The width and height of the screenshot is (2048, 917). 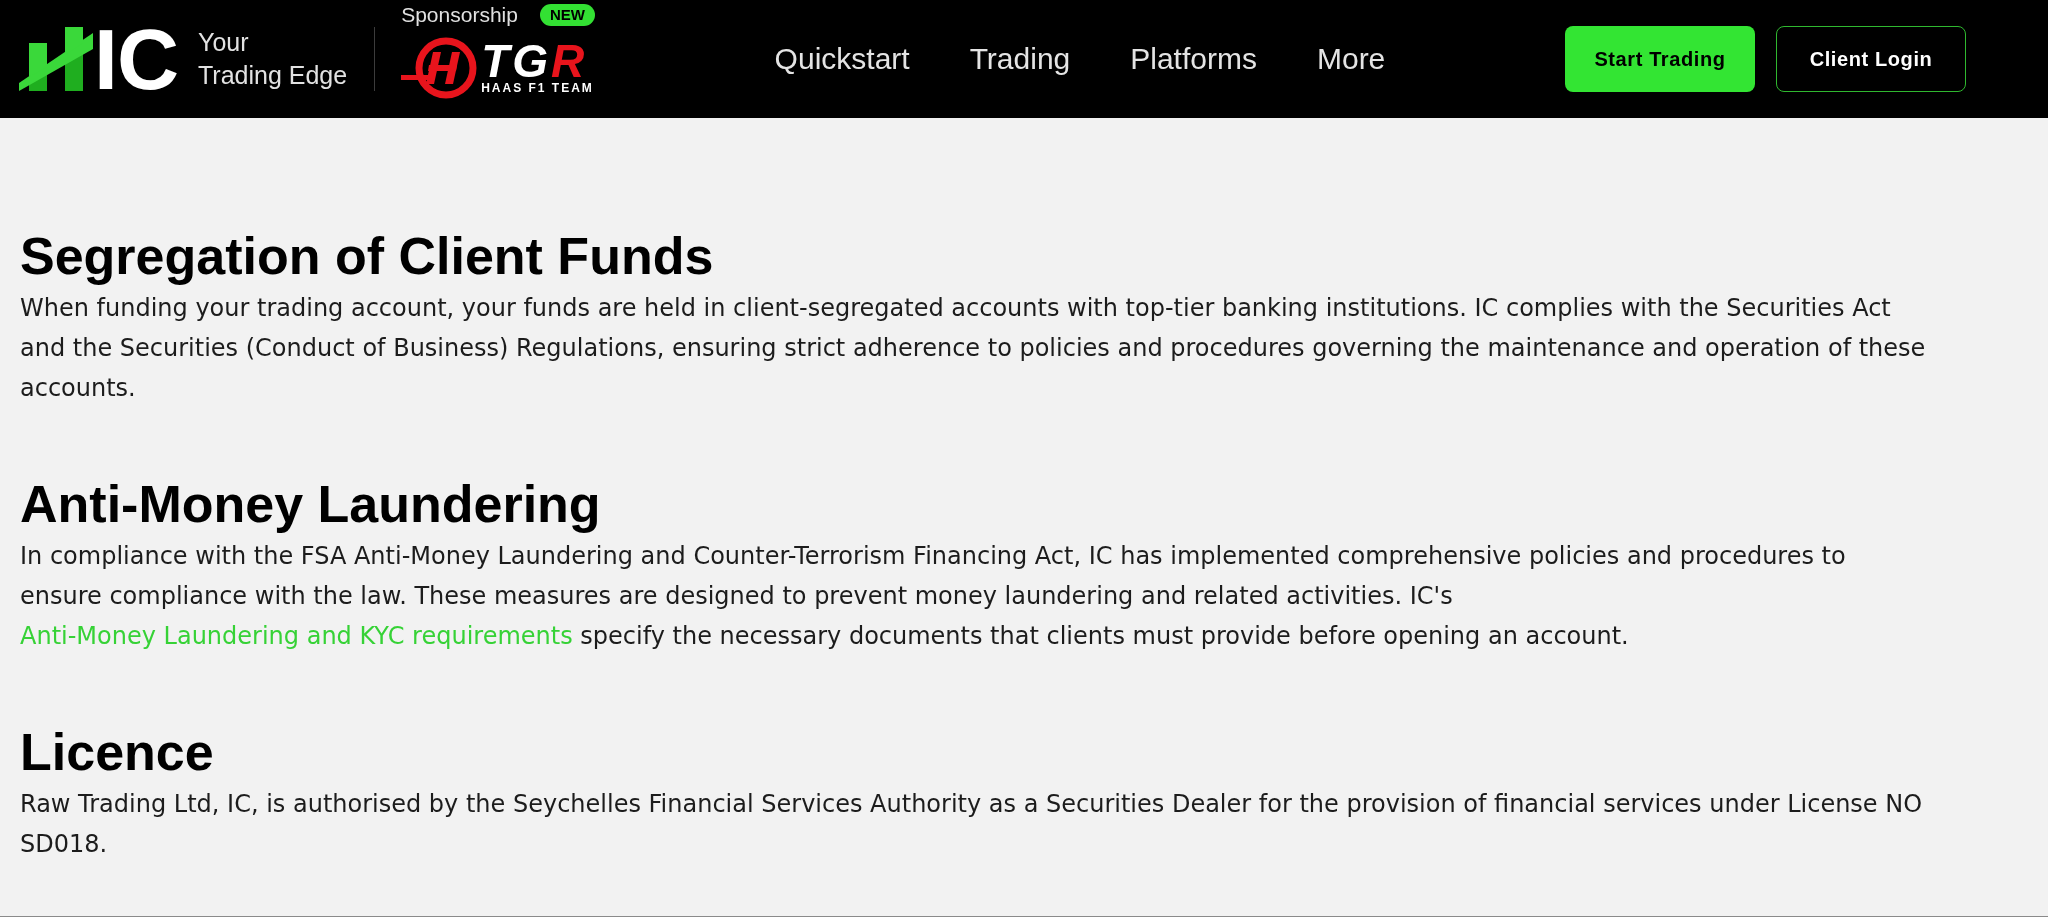 What do you see at coordinates (1020, 59) in the screenshot?
I see `nav-link: Trading` at bounding box center [1020, 59].